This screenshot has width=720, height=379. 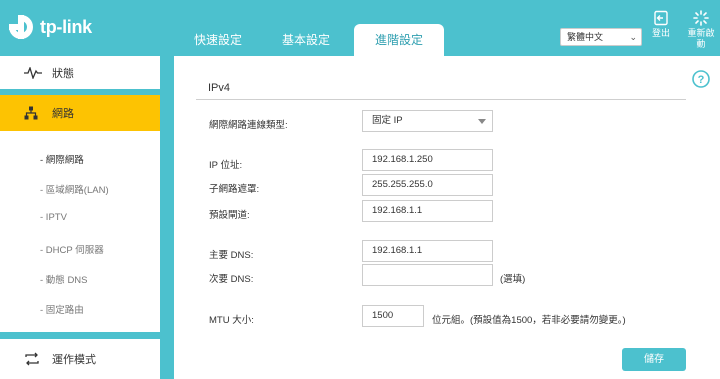 I want to click on brand-name: tp-link, so click(x=66, y=26).